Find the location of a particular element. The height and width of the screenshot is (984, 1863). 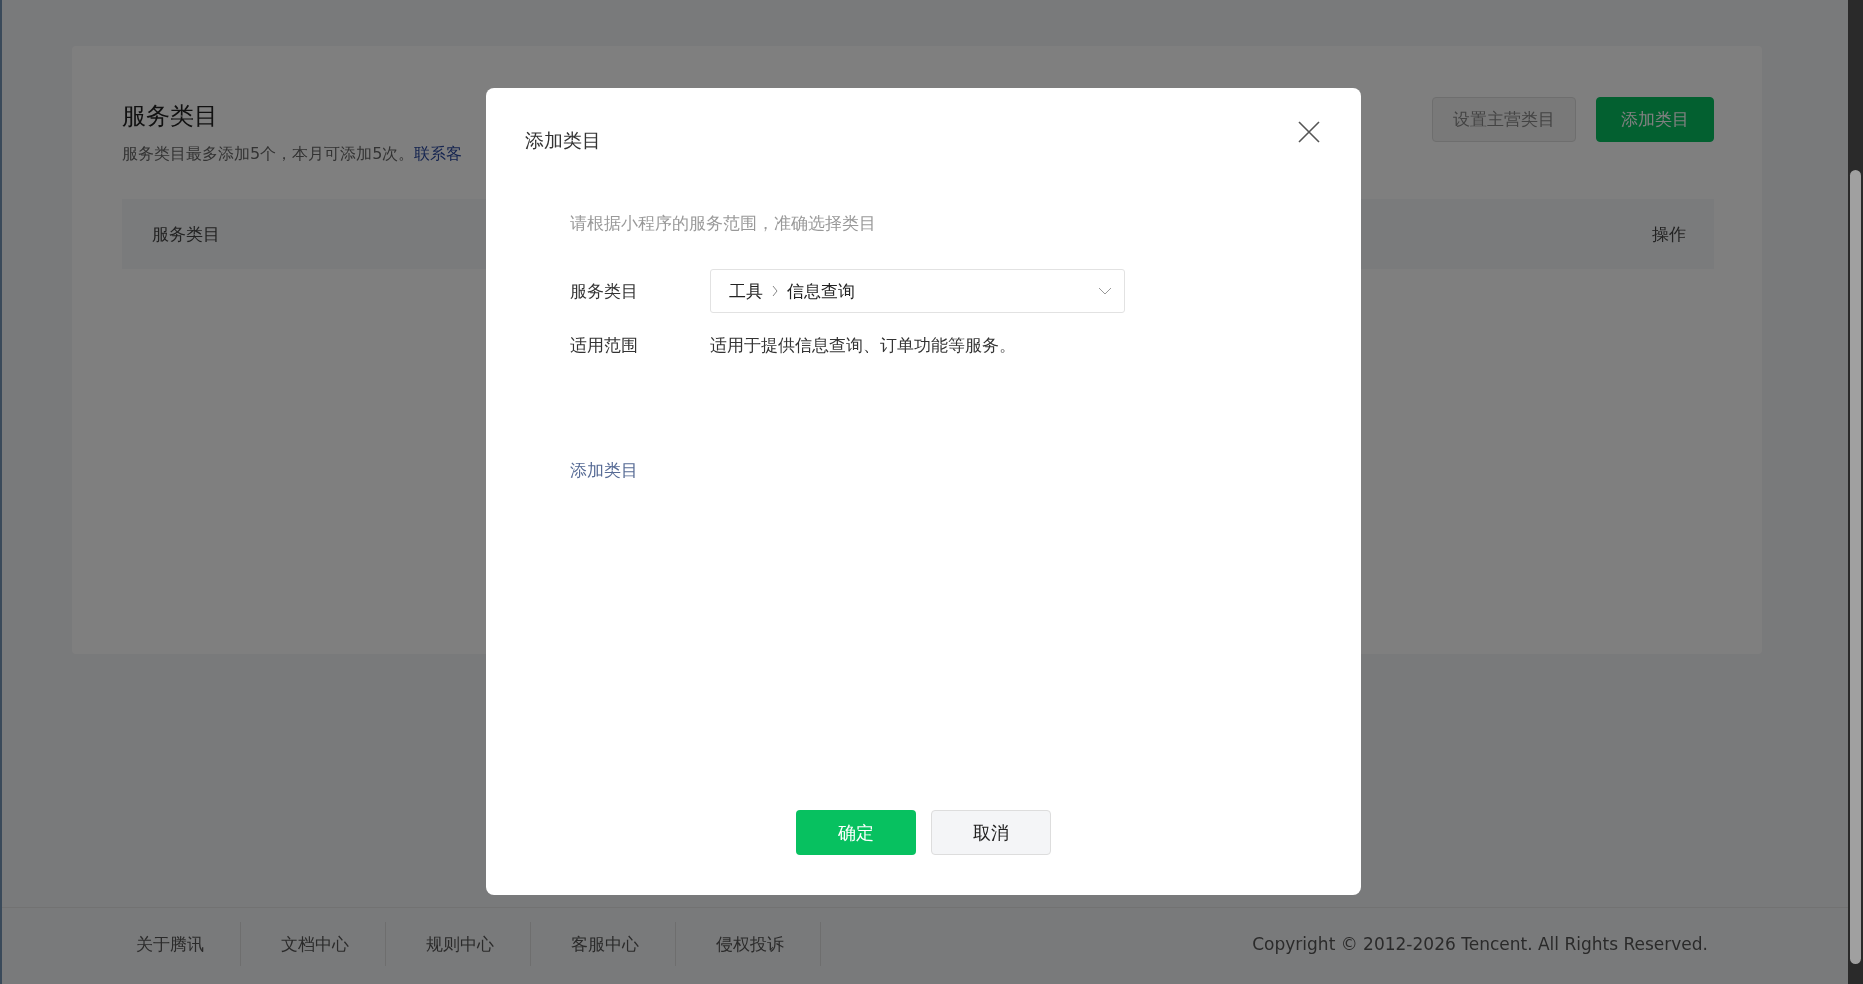

contact-link: 联系客 is located at coordinates (438, 153).